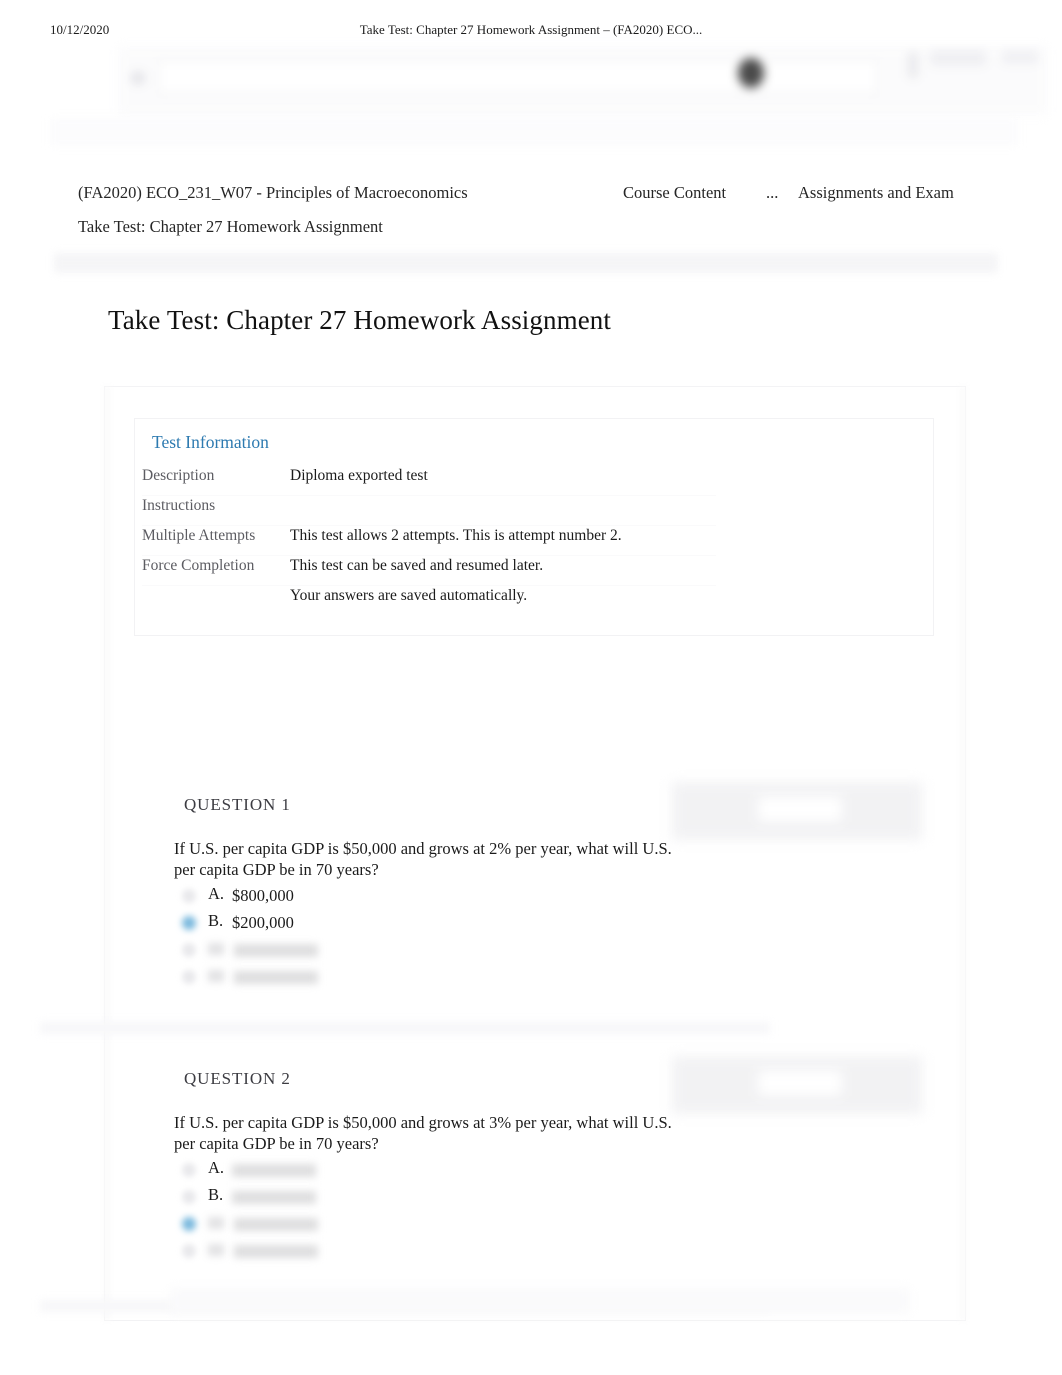 The height and width of the screenshot is (1375, 1062). What do you see at coordinates (138, 78) in the screenshot?
I see `menu-icon` at bounding box center [138, 78].